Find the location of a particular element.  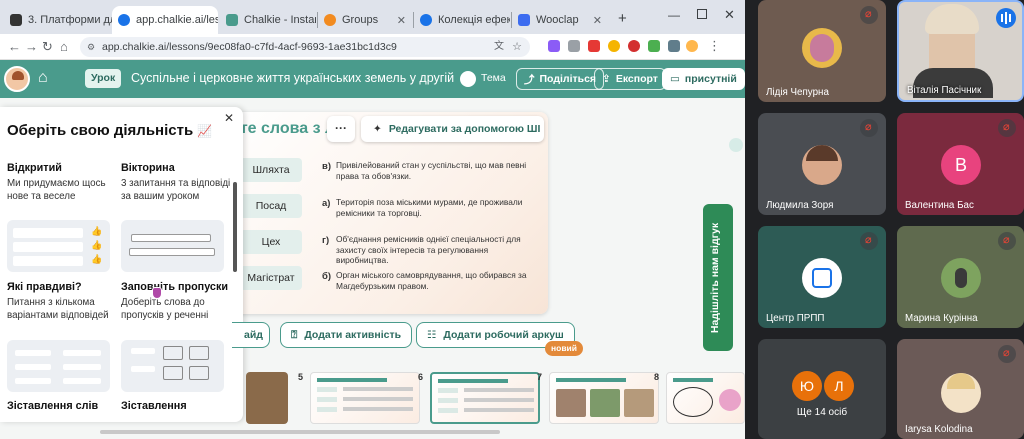

export-icon: ⇪ is located at coordinates (606, 79).